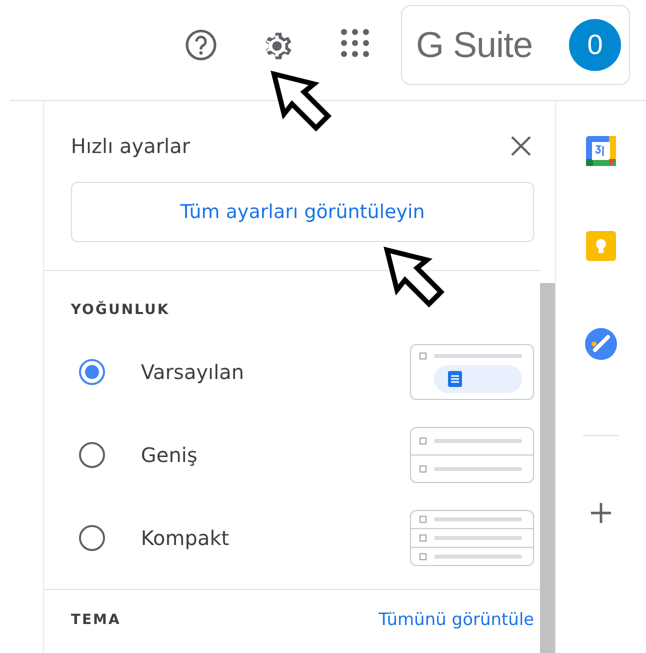  What do you see at coordinates (201, 45) in the screenshot?
I see `help-icon` at bounding box center [201, 45].